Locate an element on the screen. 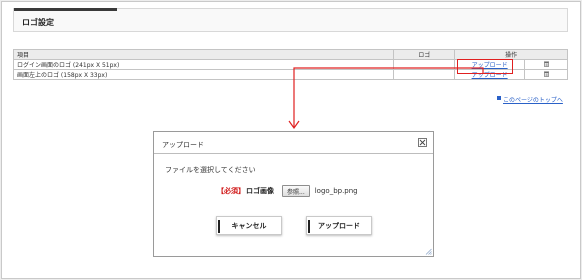 The width and height of the screenshot is (582, 280). selected-file-name: logo_bp.png is located at coordinates (336, 191).